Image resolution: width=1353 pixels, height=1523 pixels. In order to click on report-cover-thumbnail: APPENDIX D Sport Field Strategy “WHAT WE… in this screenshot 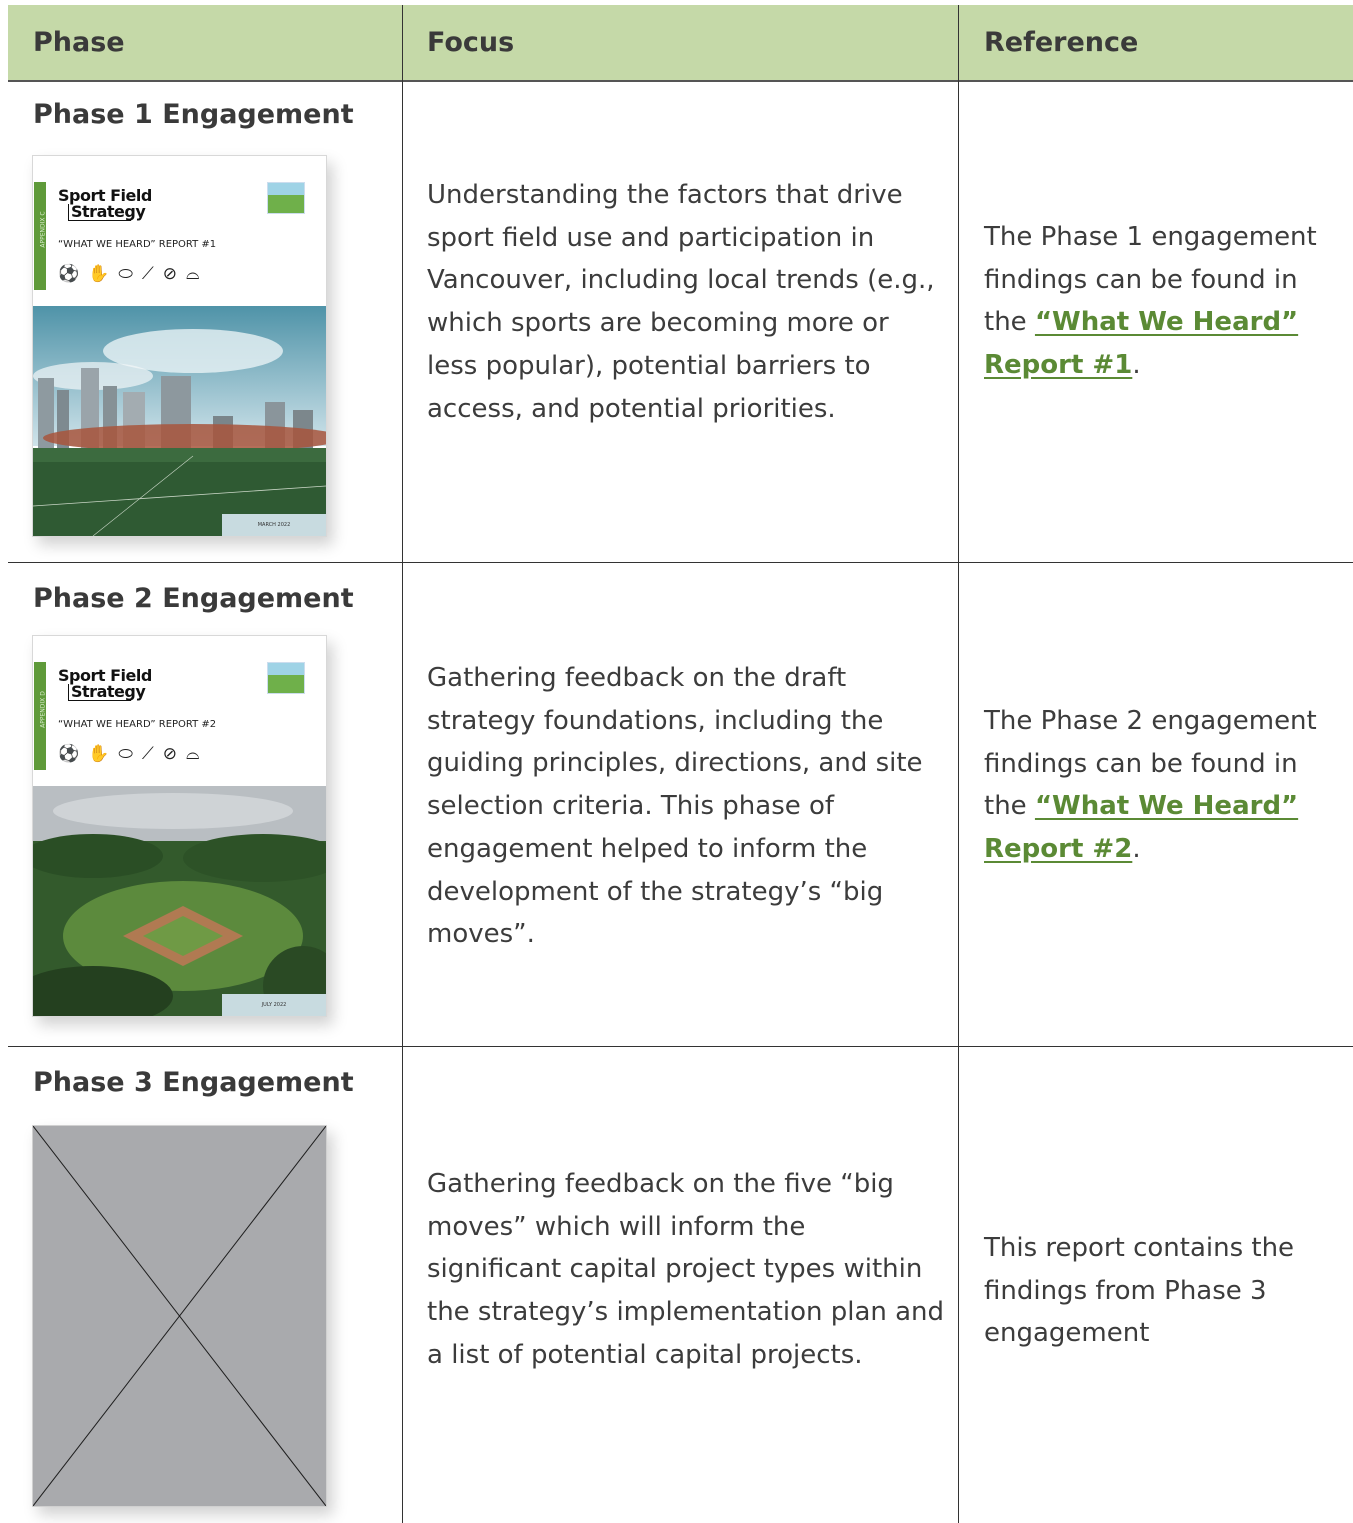, I will do `click(179, 826)`.